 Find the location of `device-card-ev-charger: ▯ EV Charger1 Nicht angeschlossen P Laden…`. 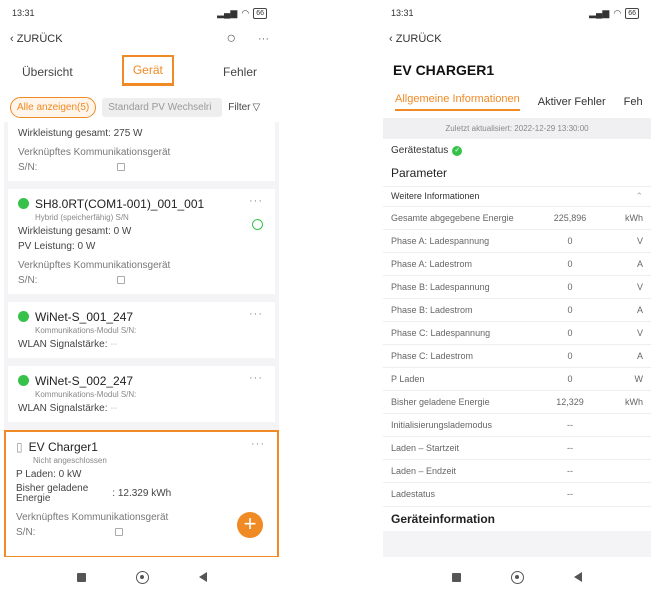

device-card-ev-charger: ▯ EV Charger1 Nicht angeschlossen P Laden… is located at coordinates (141, 494).